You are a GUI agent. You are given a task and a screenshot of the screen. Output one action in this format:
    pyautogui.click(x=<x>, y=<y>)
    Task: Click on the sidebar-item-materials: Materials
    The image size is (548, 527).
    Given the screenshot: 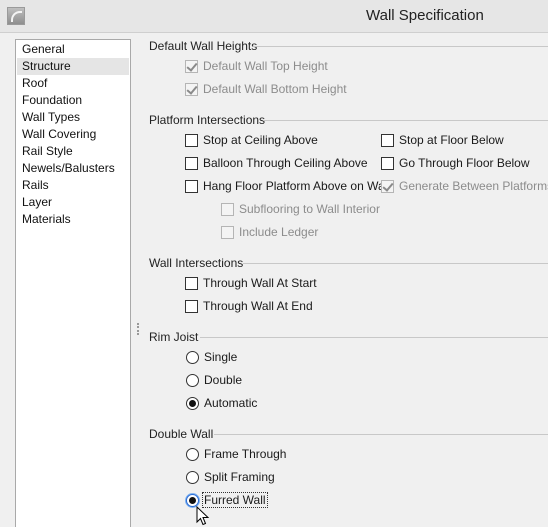 What is the action you would take?
    pyautogui.click(x=73, y=219)
    